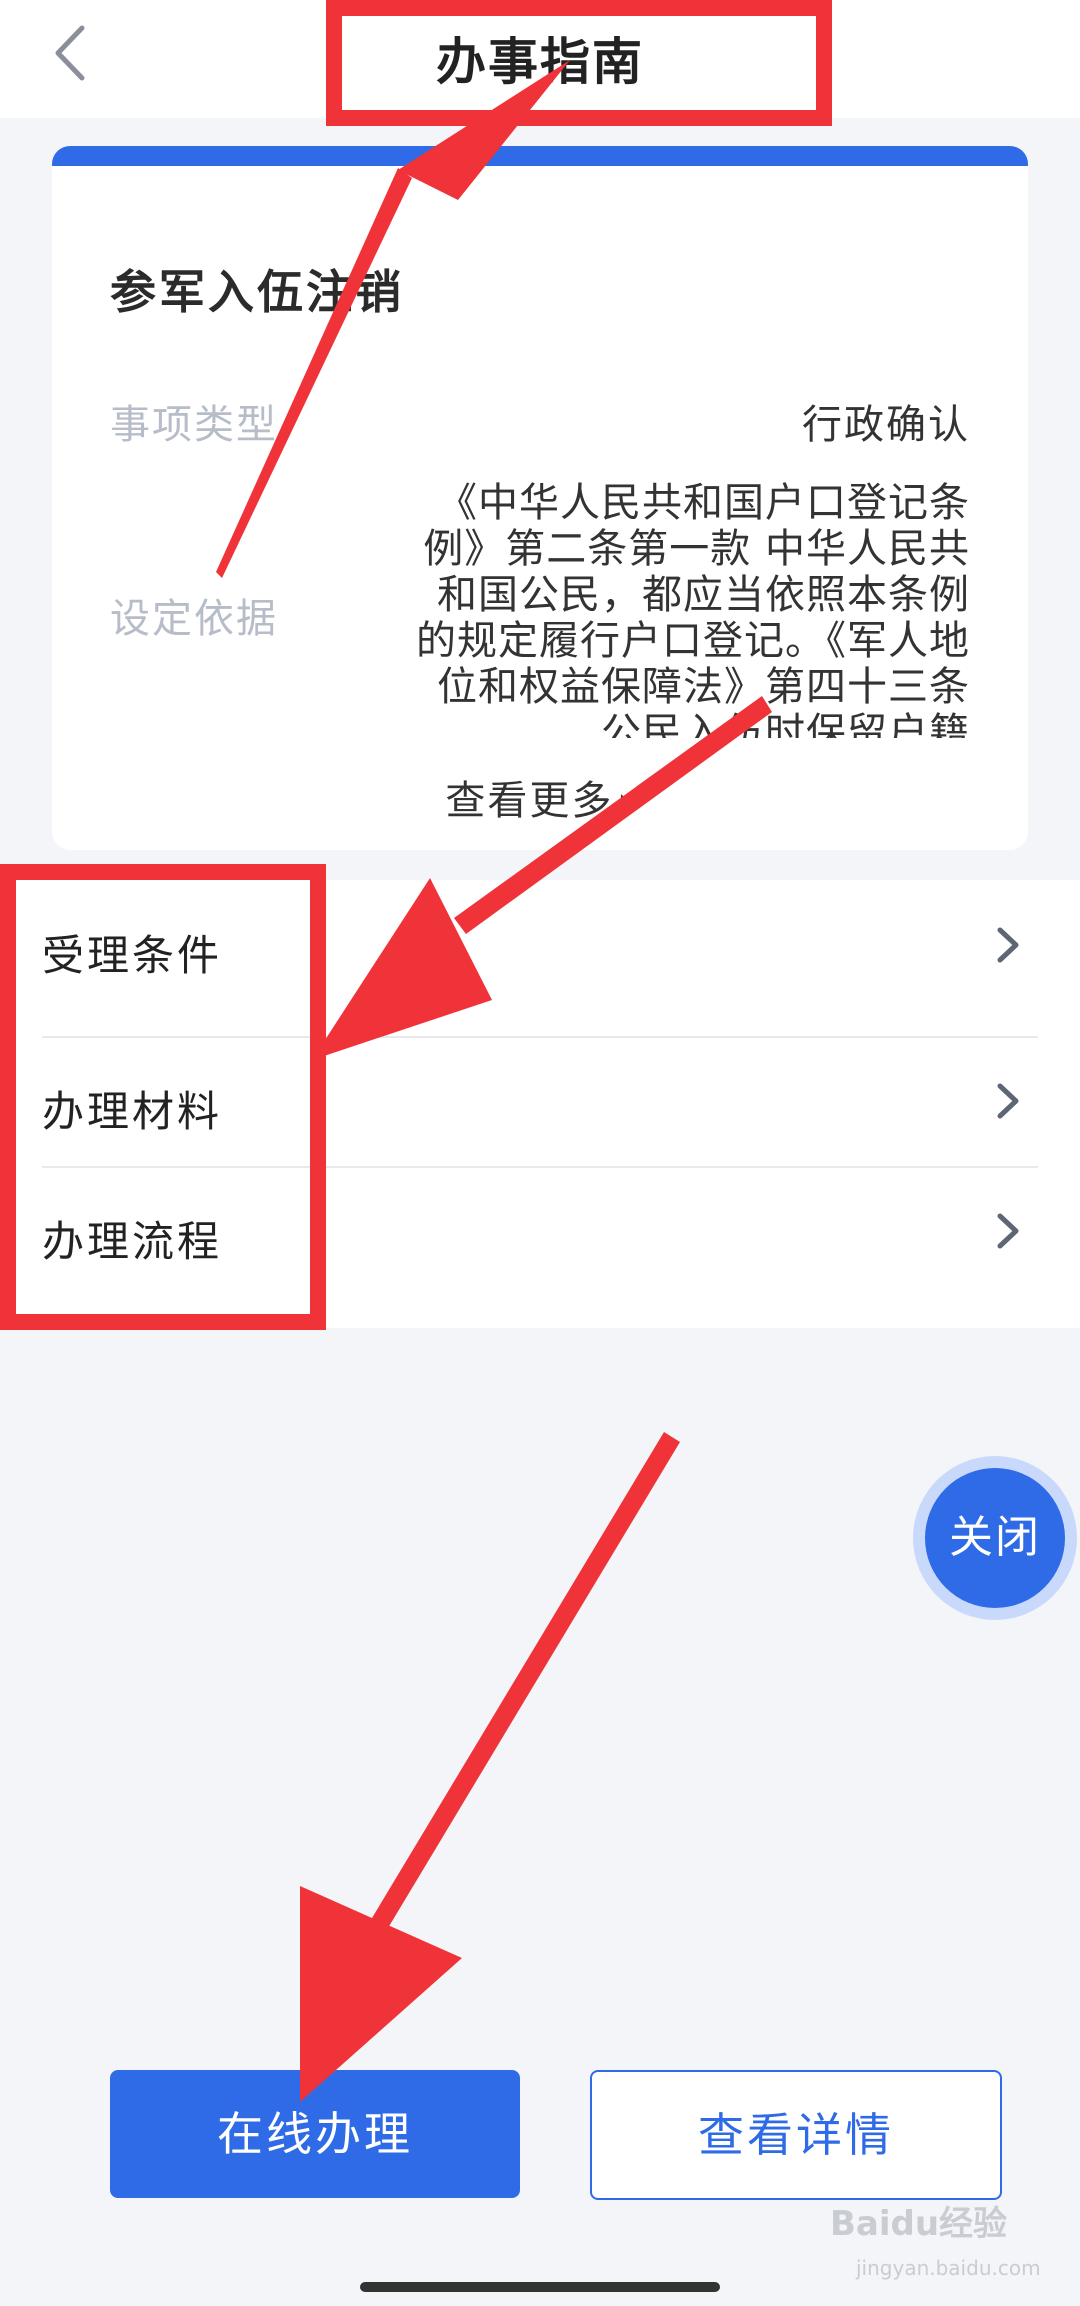 This screenshot has height=2306, width=1080. What do you see at coordinates (796, 2135) in the screenshot?
I see `view-details-button: 查看详情` at bounding box center [796, 2135].